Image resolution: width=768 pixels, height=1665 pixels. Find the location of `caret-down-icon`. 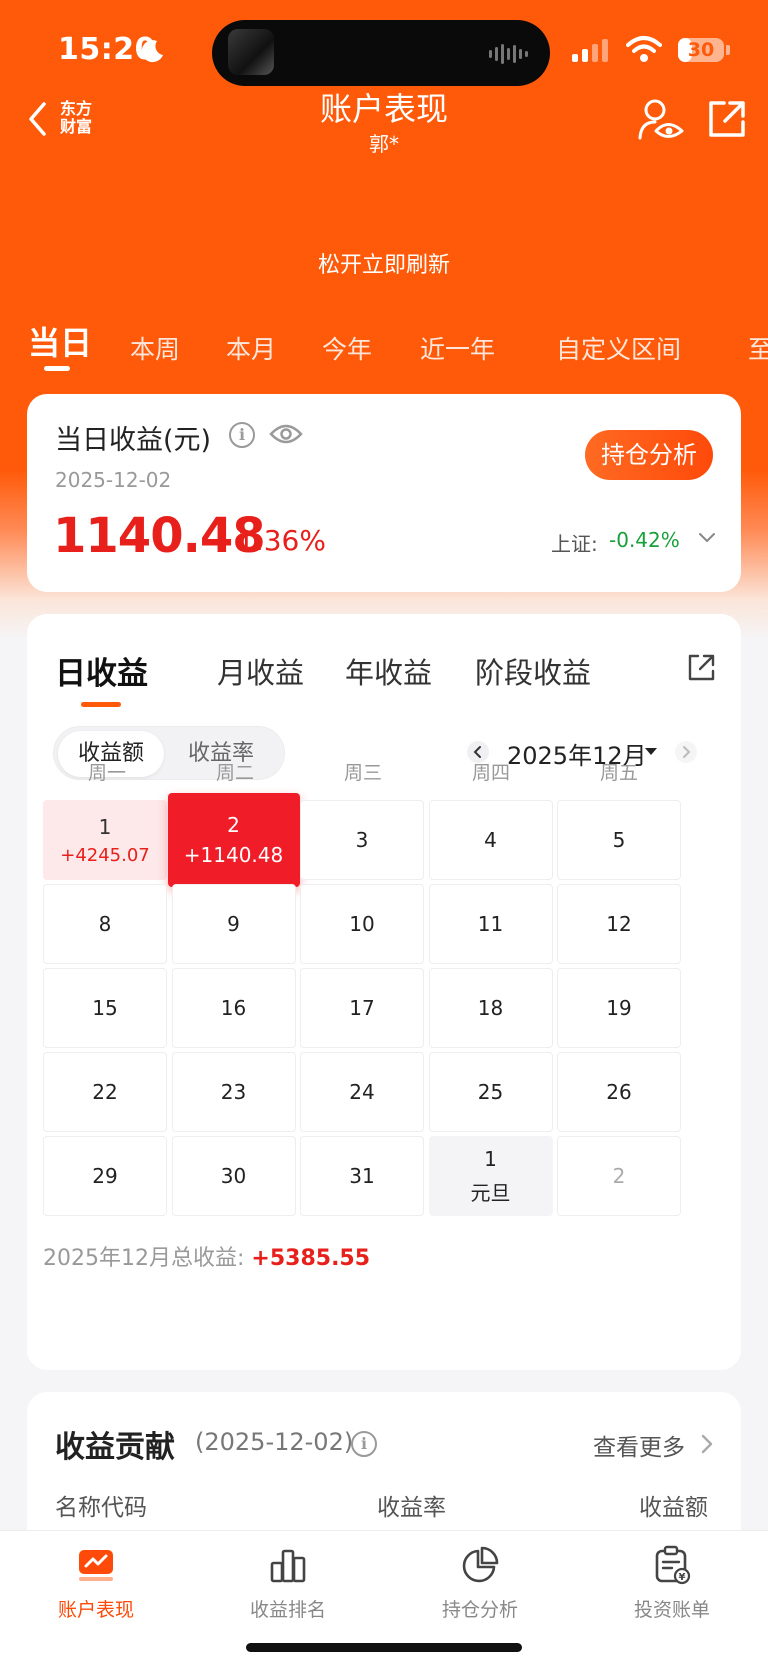

caret-down-icon is located at coordinates (651, 751).